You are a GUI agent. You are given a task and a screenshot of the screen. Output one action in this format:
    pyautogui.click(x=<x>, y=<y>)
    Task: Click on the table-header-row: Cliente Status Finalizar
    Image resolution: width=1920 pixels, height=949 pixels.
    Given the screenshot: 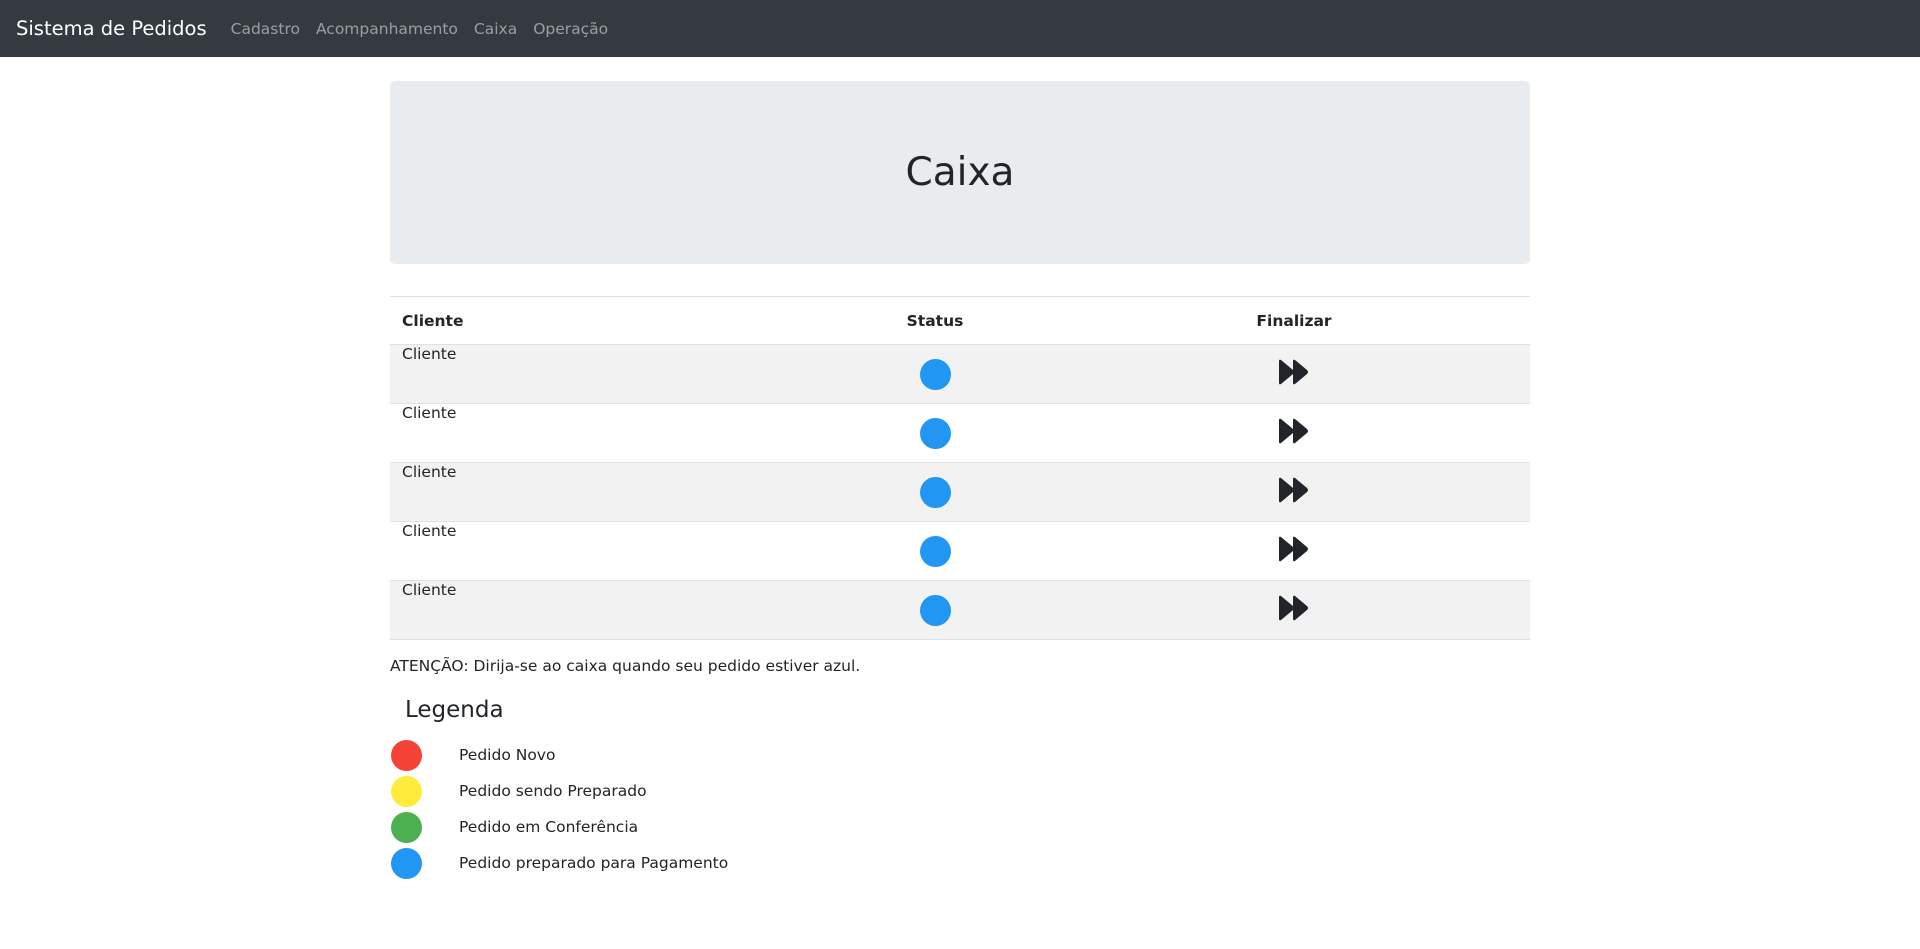 What is the action you would take?
    pyautogui.click(x=960, y=320)
    